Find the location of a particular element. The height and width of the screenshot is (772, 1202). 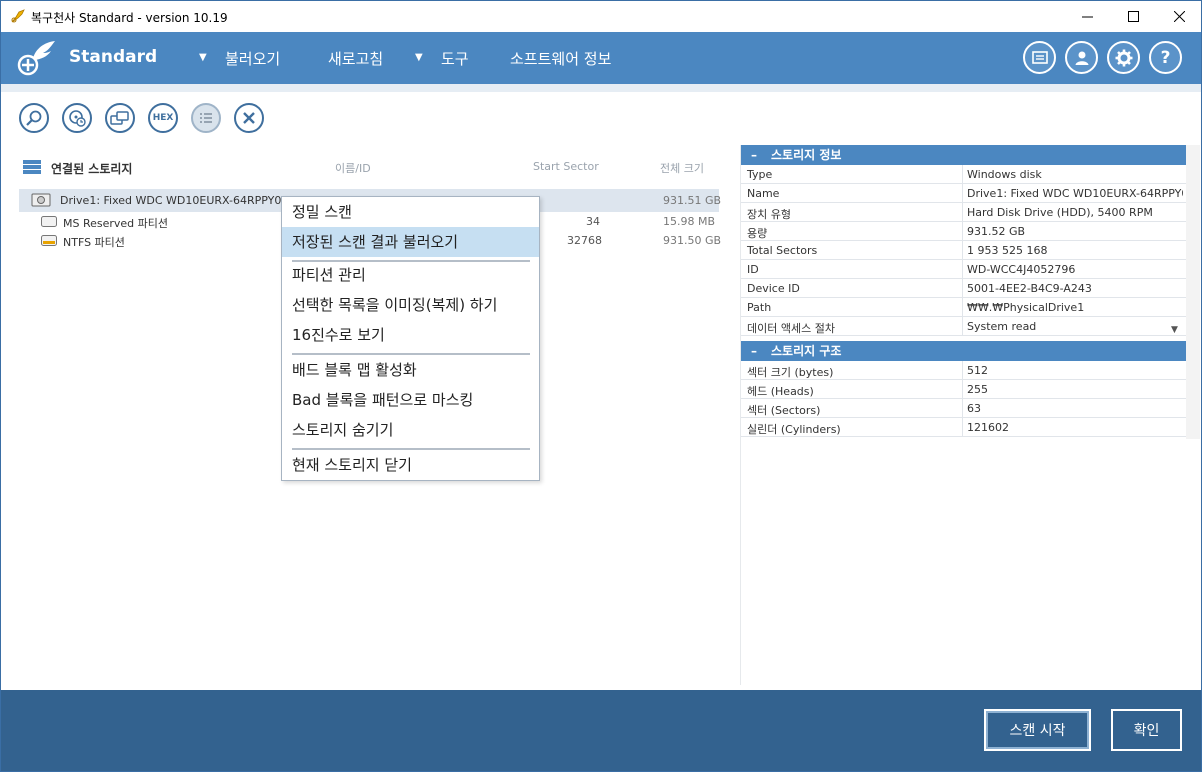

hex-view-tool-button: HEX is located at coordinates (163, 118).